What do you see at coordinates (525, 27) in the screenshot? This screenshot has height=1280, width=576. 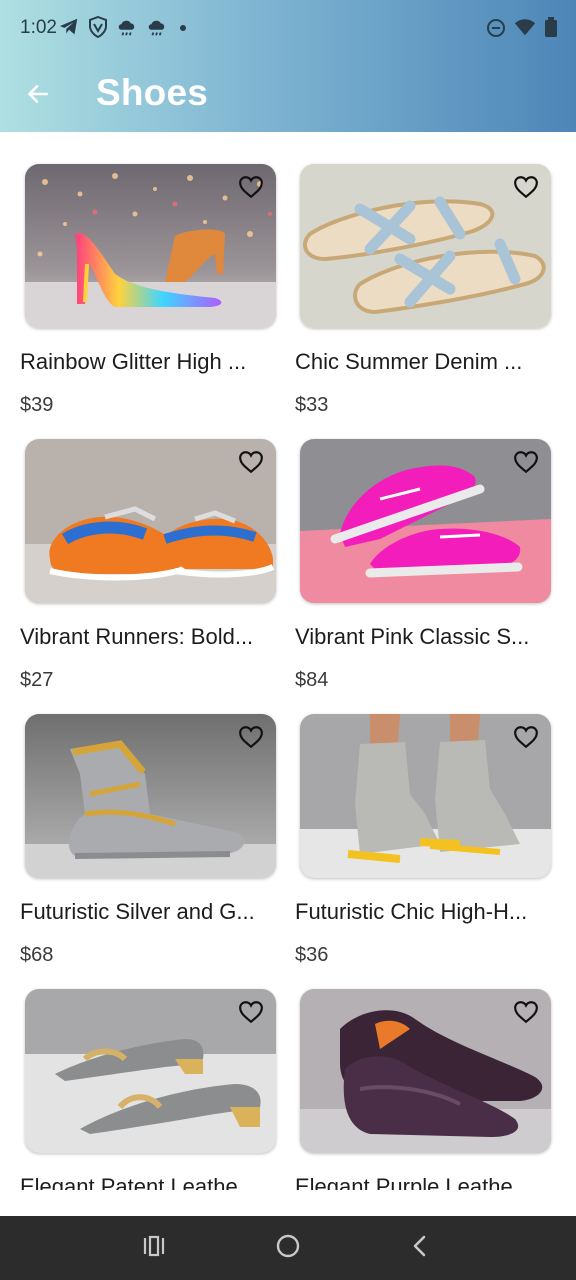 I see `wifi-icon` at bounding box center [525, 27].